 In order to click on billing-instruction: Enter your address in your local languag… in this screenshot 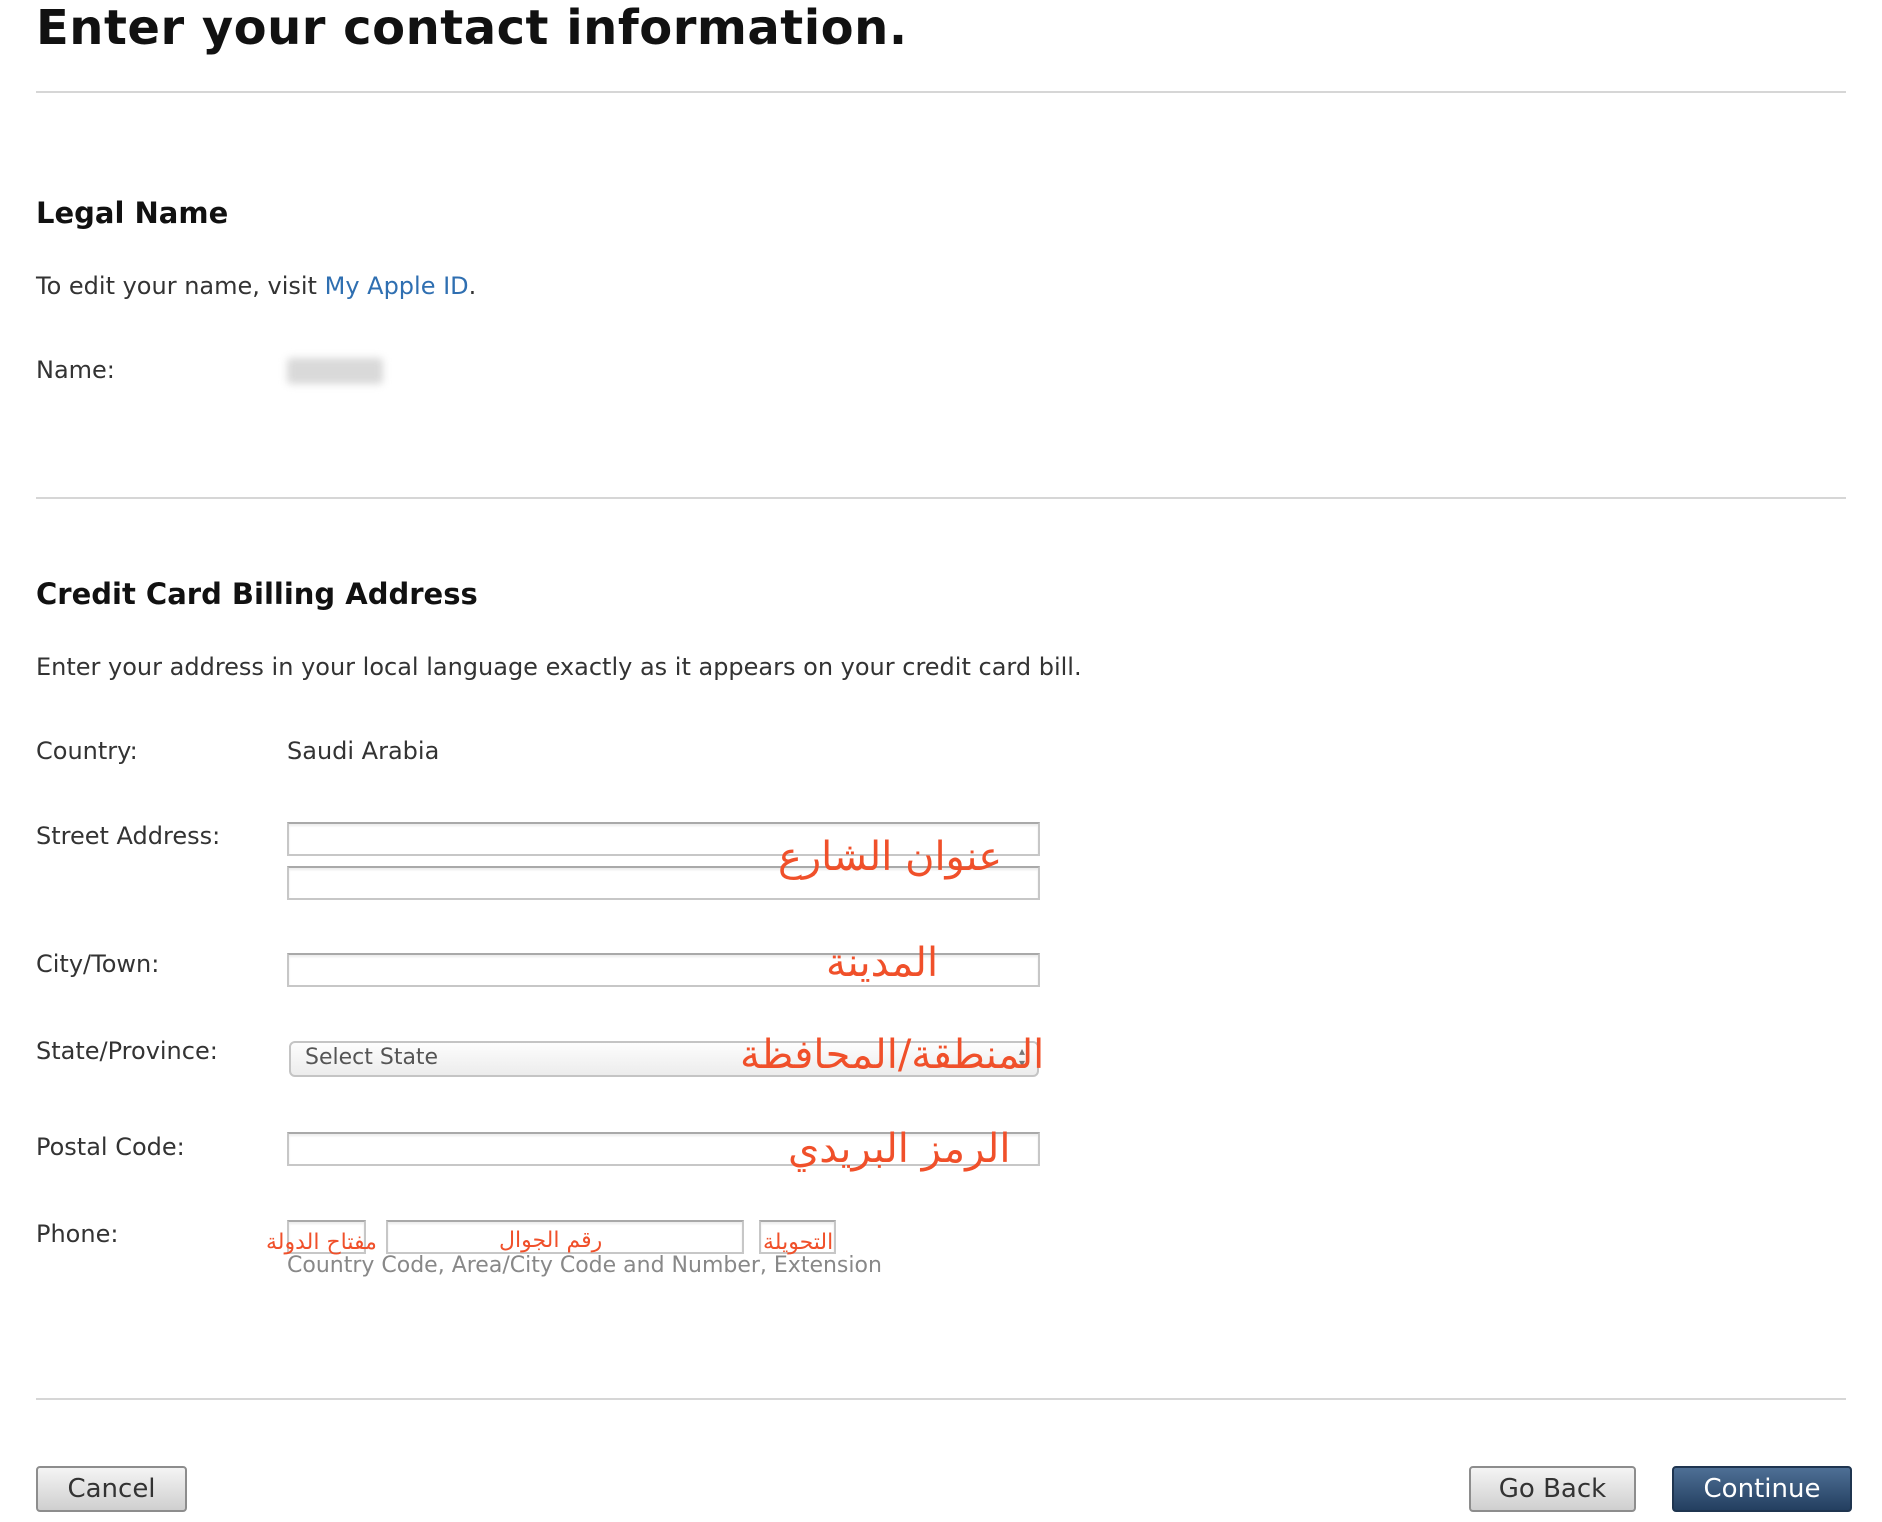, I will do `click(559, 667)`.